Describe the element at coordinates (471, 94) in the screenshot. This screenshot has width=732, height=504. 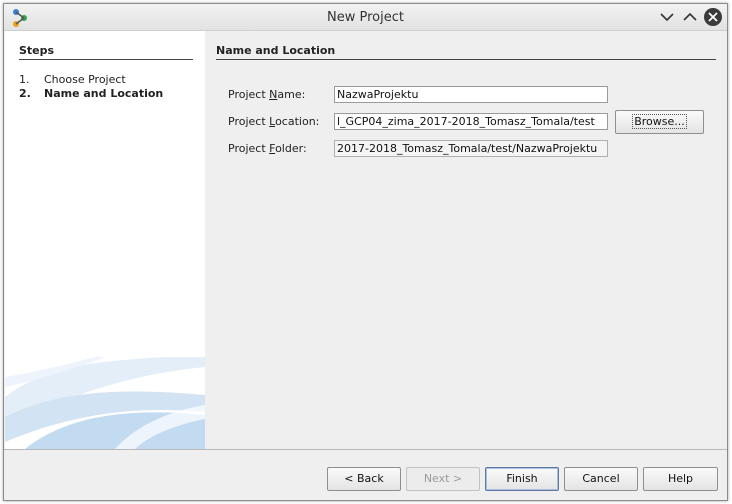
I see `project-name-input` at that location.